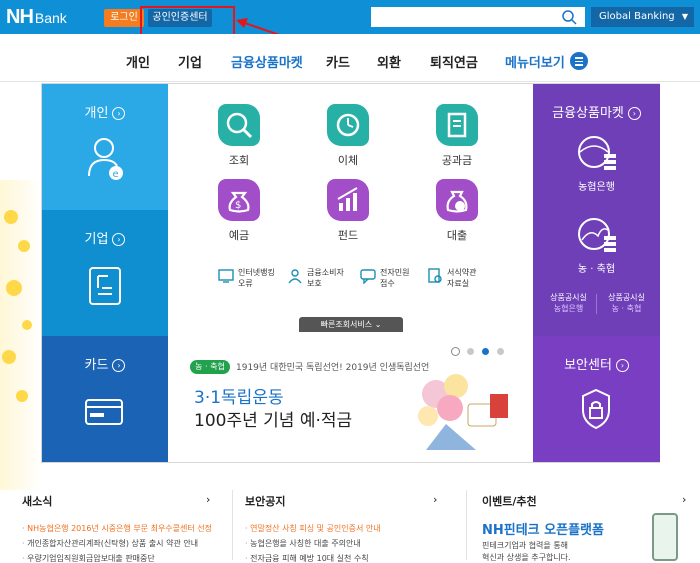 Image resolution: width=700 pixels, height=563 pixels. What do you see at coordinates (454, 61) in the screenshot?
I see `nav-pension: 퇴직연금` at bounding box center [454, 61].